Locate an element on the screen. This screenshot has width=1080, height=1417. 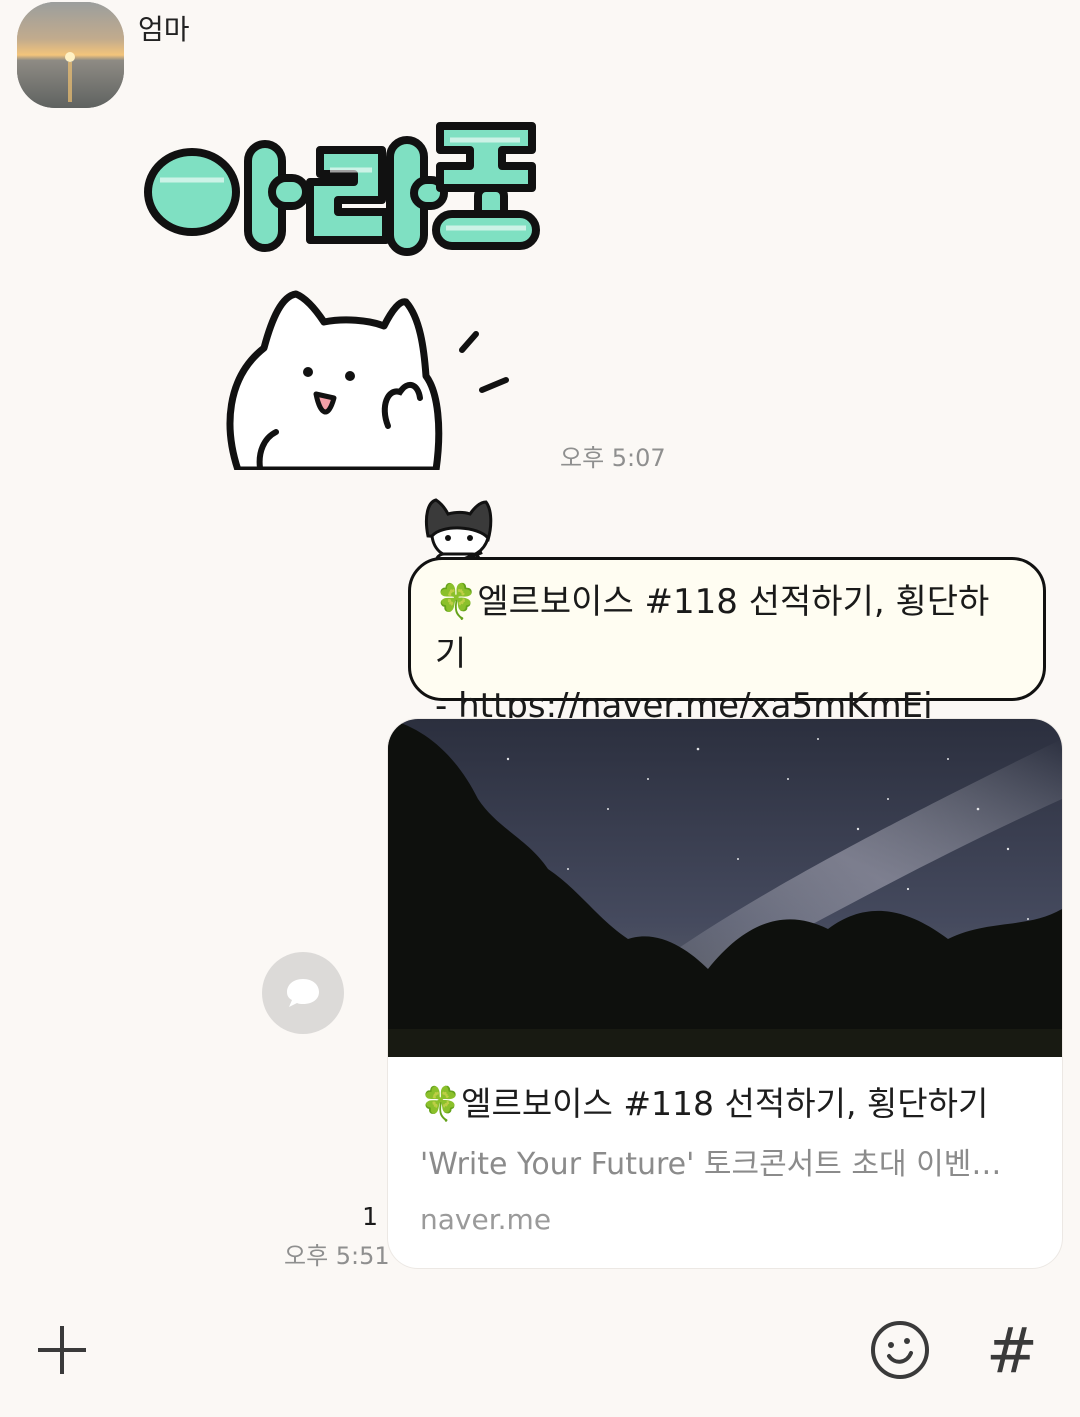
link-preview-title-text: 엘르보이스 #118 선적하기, 횡단하기 is located at coordinates (725, 1103).